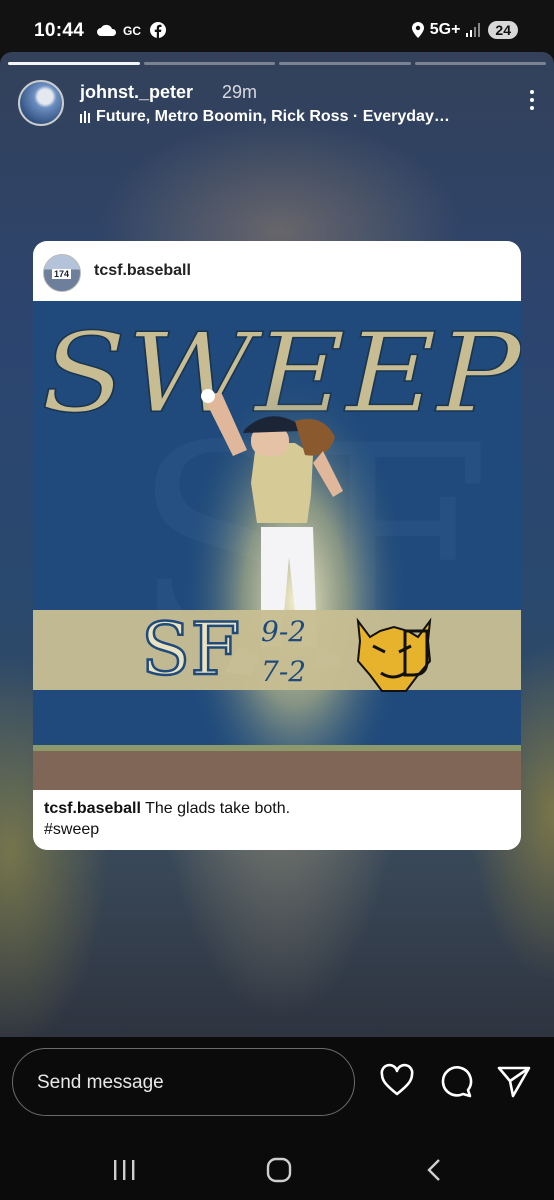  Describe the element at coordinates (71, 829) in the screenshot. I see `caption-hashtag: #sweep` at that location.